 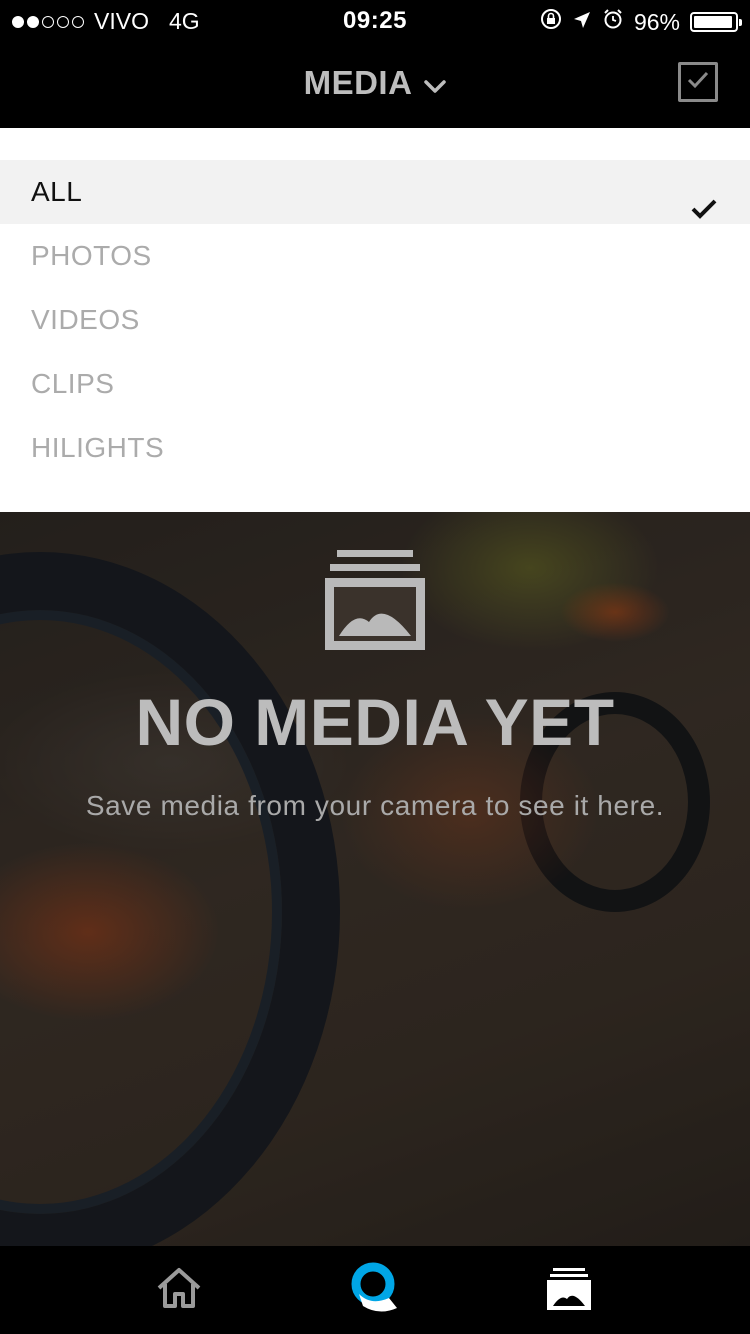 I want to click on chevron-down-icon, so click(x=435, y=83).